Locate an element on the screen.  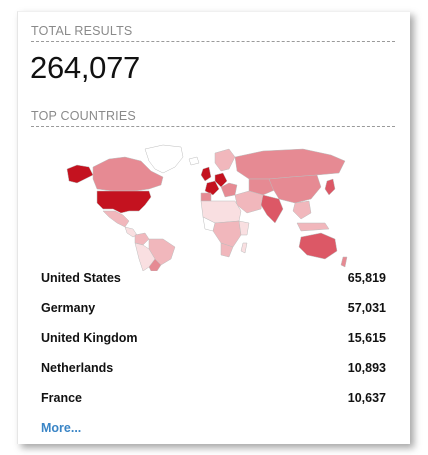
list-item: France 10,637 is located at coordinates (213, 402).